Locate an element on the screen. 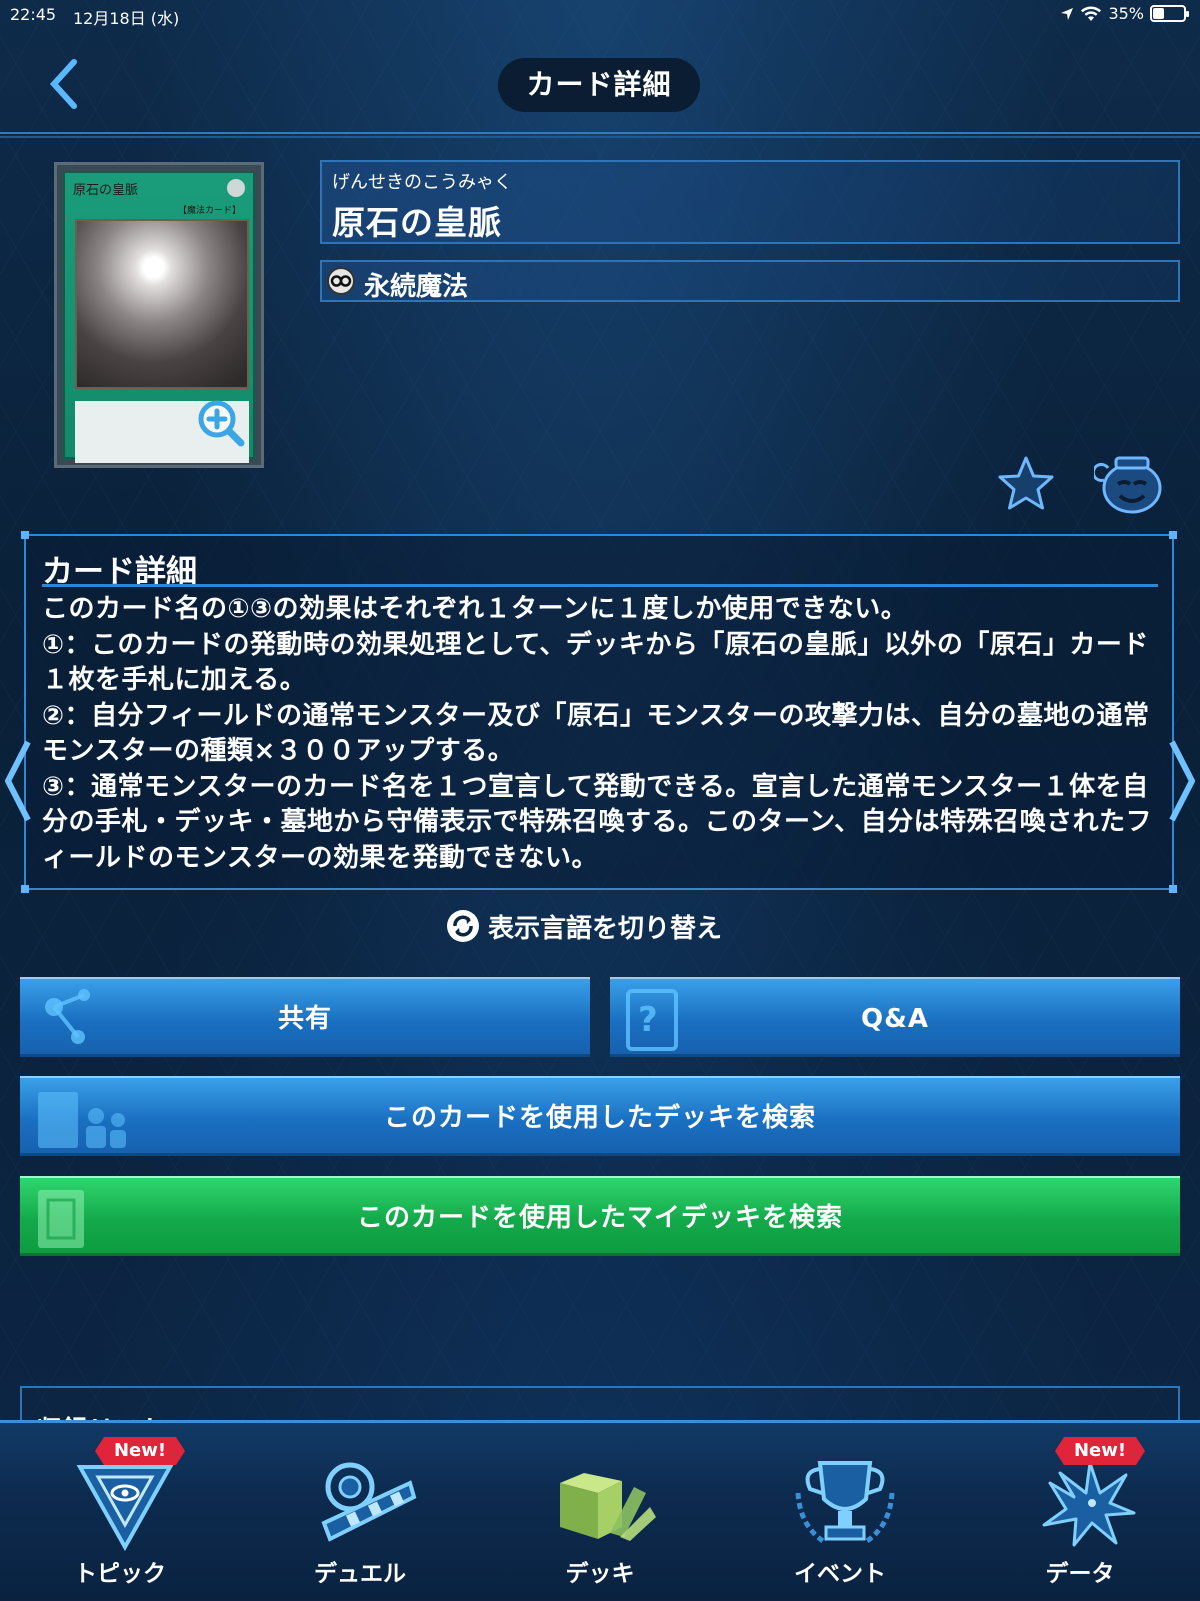 This screenshot has height=1601, width=1200. nav-data: New! データ is located at coordinates (1080, 1512).